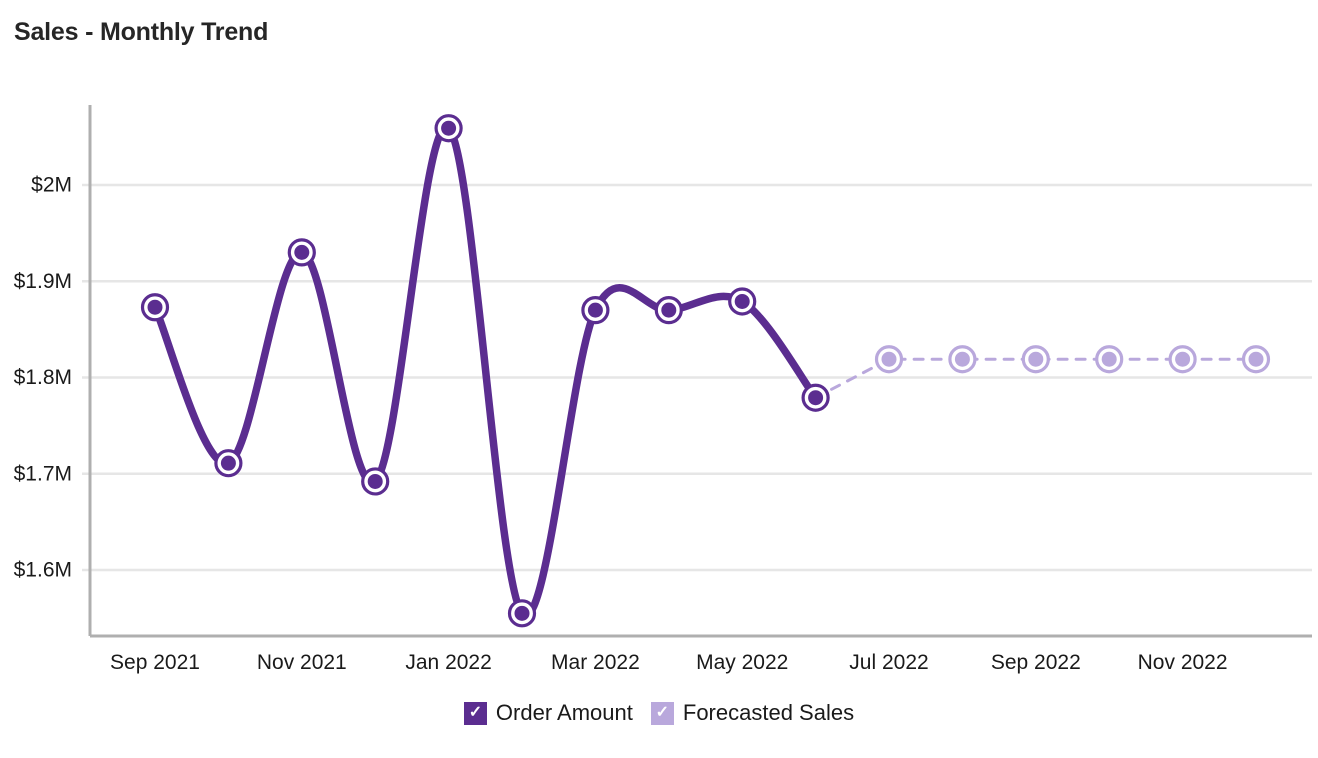  Describe the element at coordinates (595, 662) in the screenshot. I see `x-axis-tick-label: Mar 2022` at that location.